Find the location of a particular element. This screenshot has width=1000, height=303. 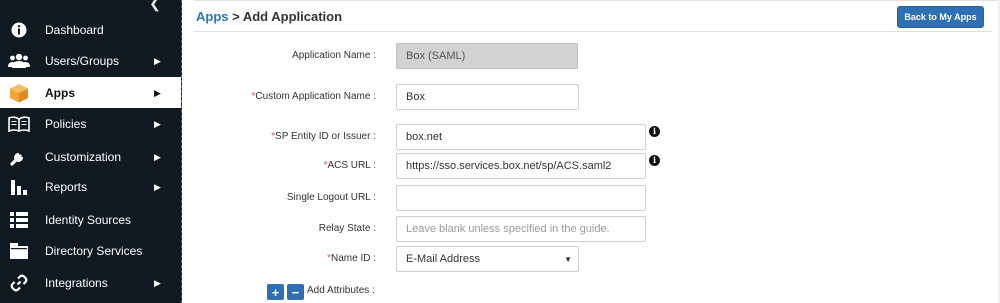

acs-url-field is located at coordinates (521, 166).